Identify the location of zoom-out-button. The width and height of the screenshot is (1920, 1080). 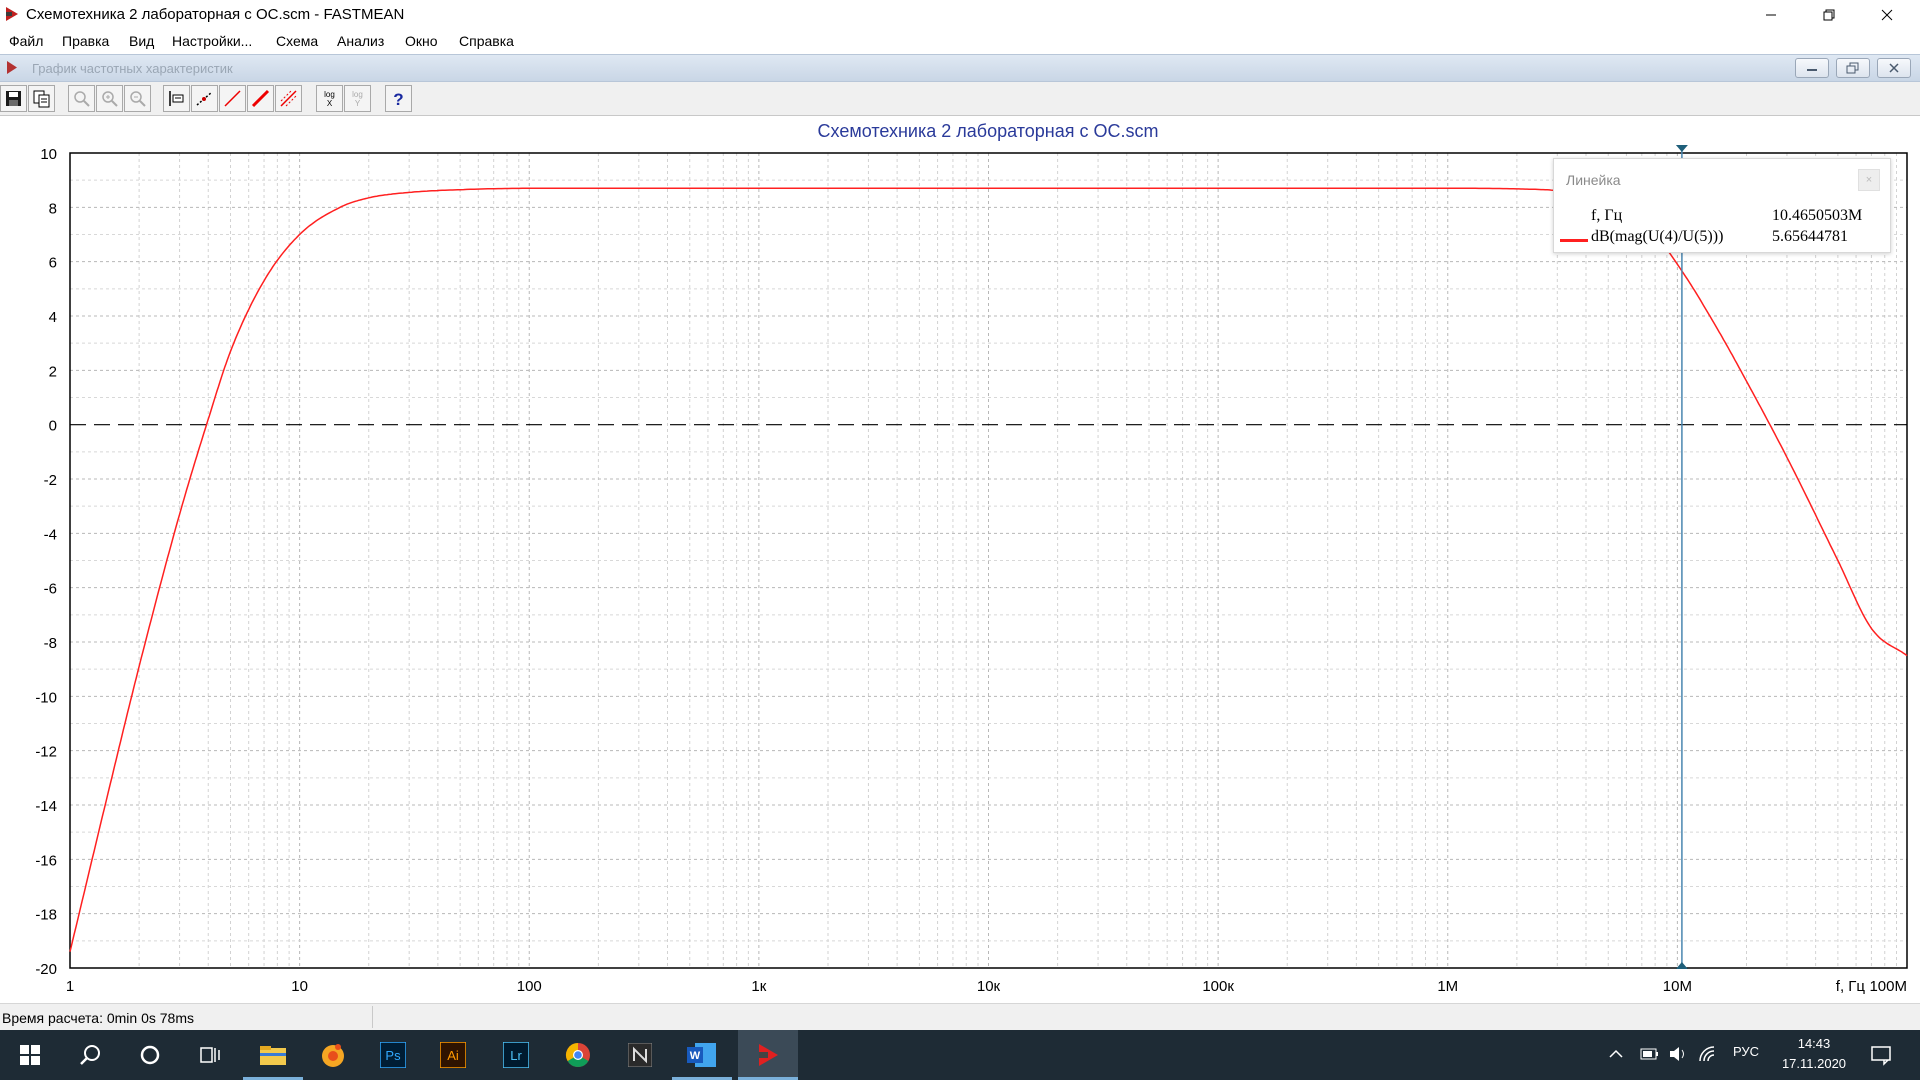
(137, 98).